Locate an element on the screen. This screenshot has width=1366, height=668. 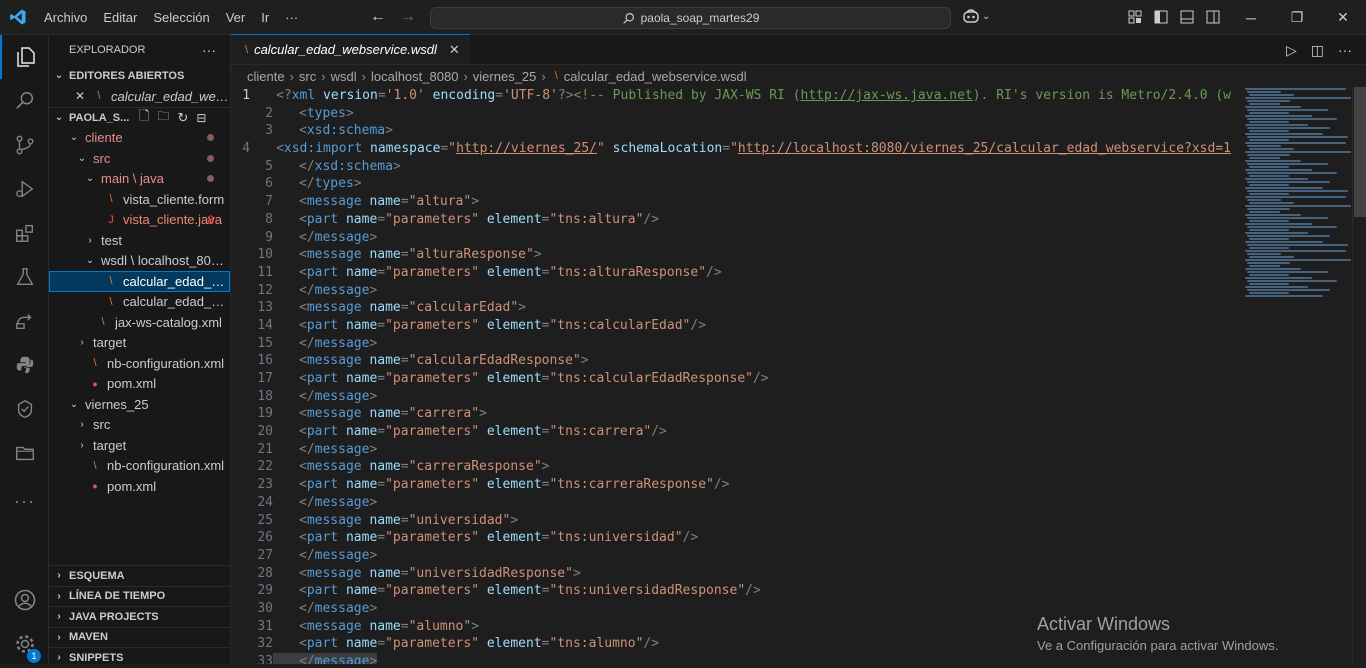
toggle-primary-sidebar-icon is located at coordinates (1161, 17).